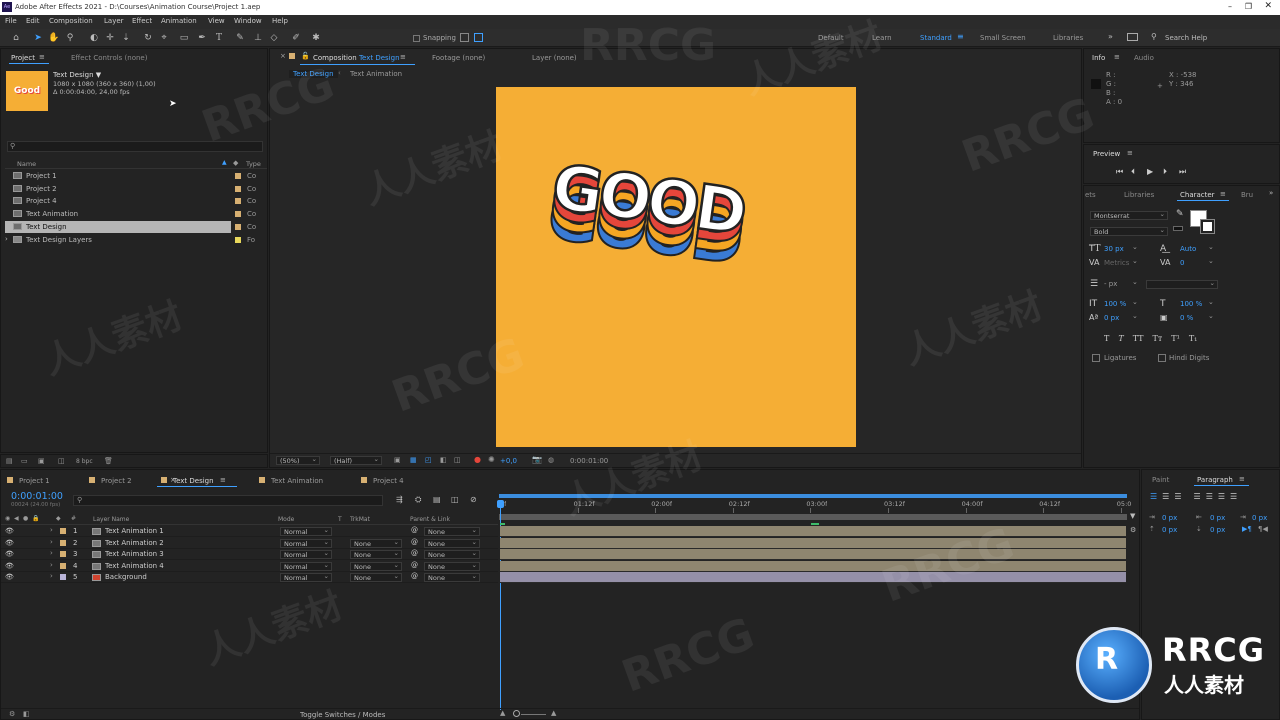 The image size is (1280, 720). Describe the element at coordinates (173, 480) in the screenshot. I see `timeline-tab-close-icon: ×` at that location.